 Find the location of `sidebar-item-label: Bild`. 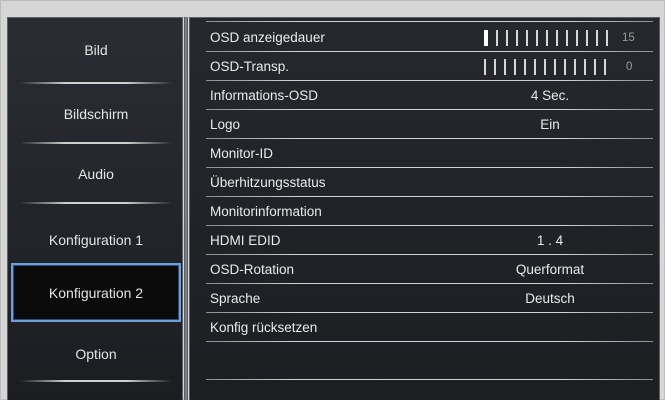

sidebar-item-label: Bild is located at coordinates (96, 50).